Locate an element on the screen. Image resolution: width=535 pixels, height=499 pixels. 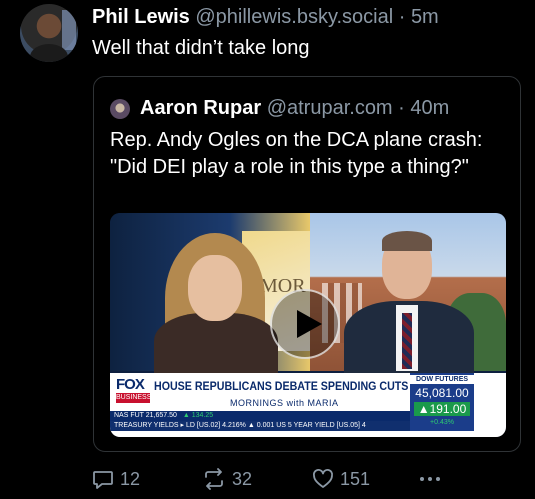
logo-fox-text: FOX is located at coordinates (130, 384).